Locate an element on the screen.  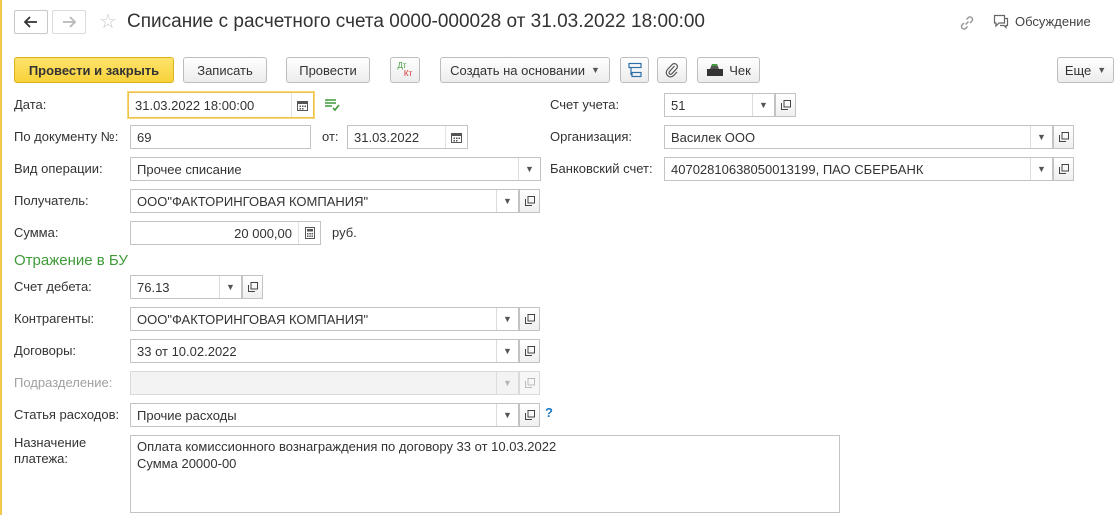
contract-label: Договоры: is located at coordinates (45, 350).